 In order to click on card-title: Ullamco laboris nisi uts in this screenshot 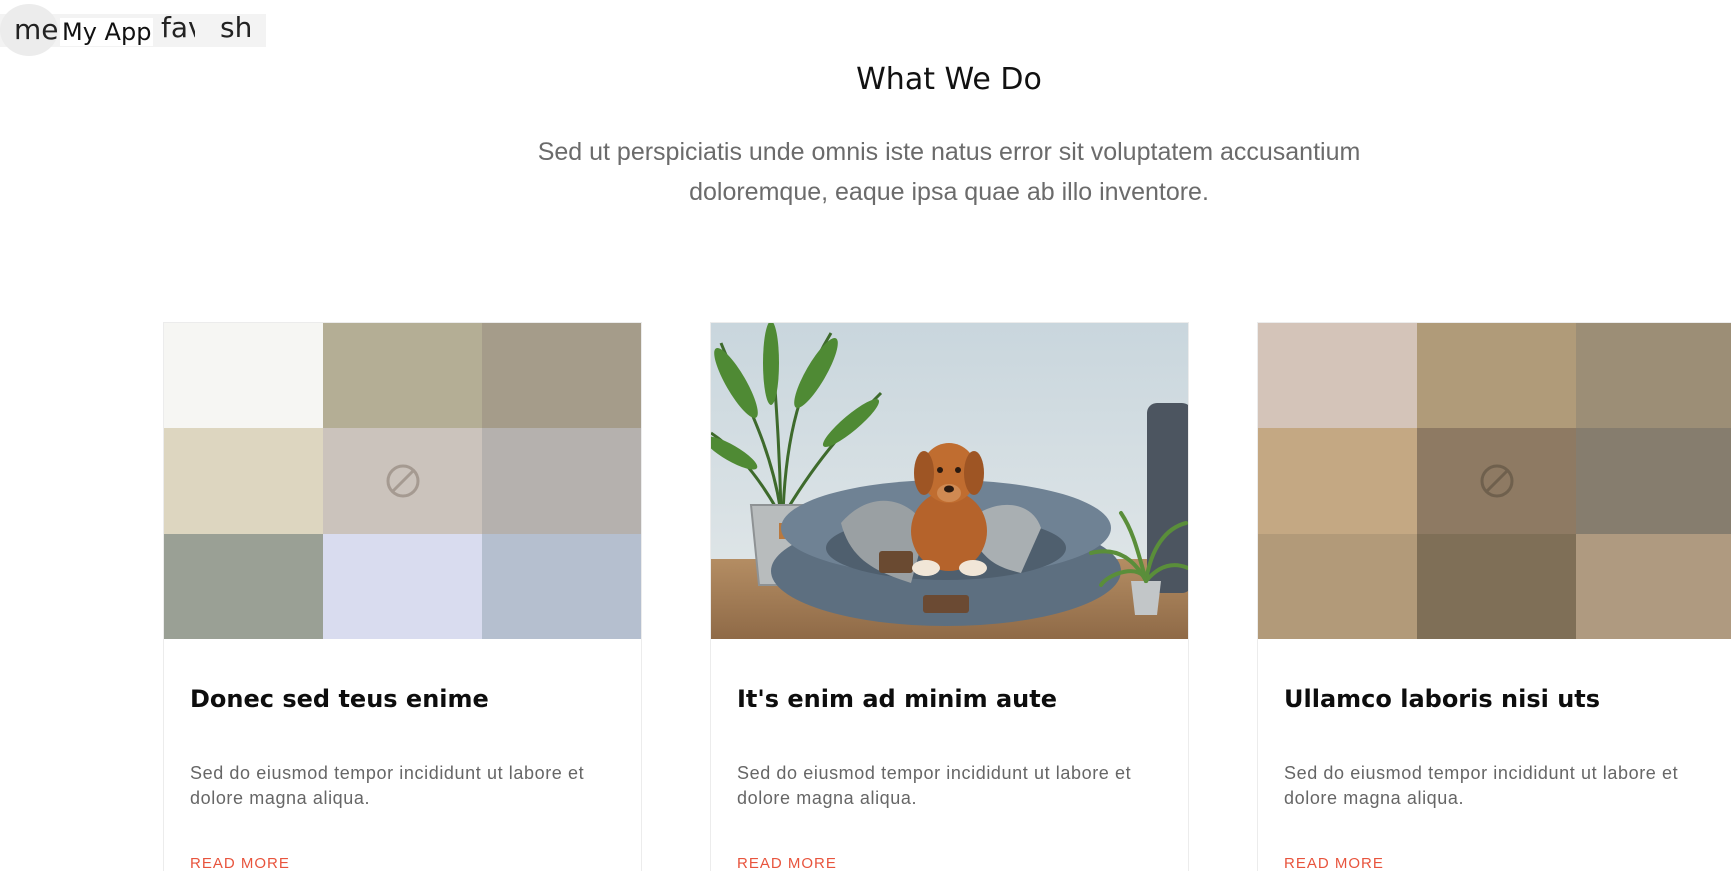, I will do `click(1442, 699)`.